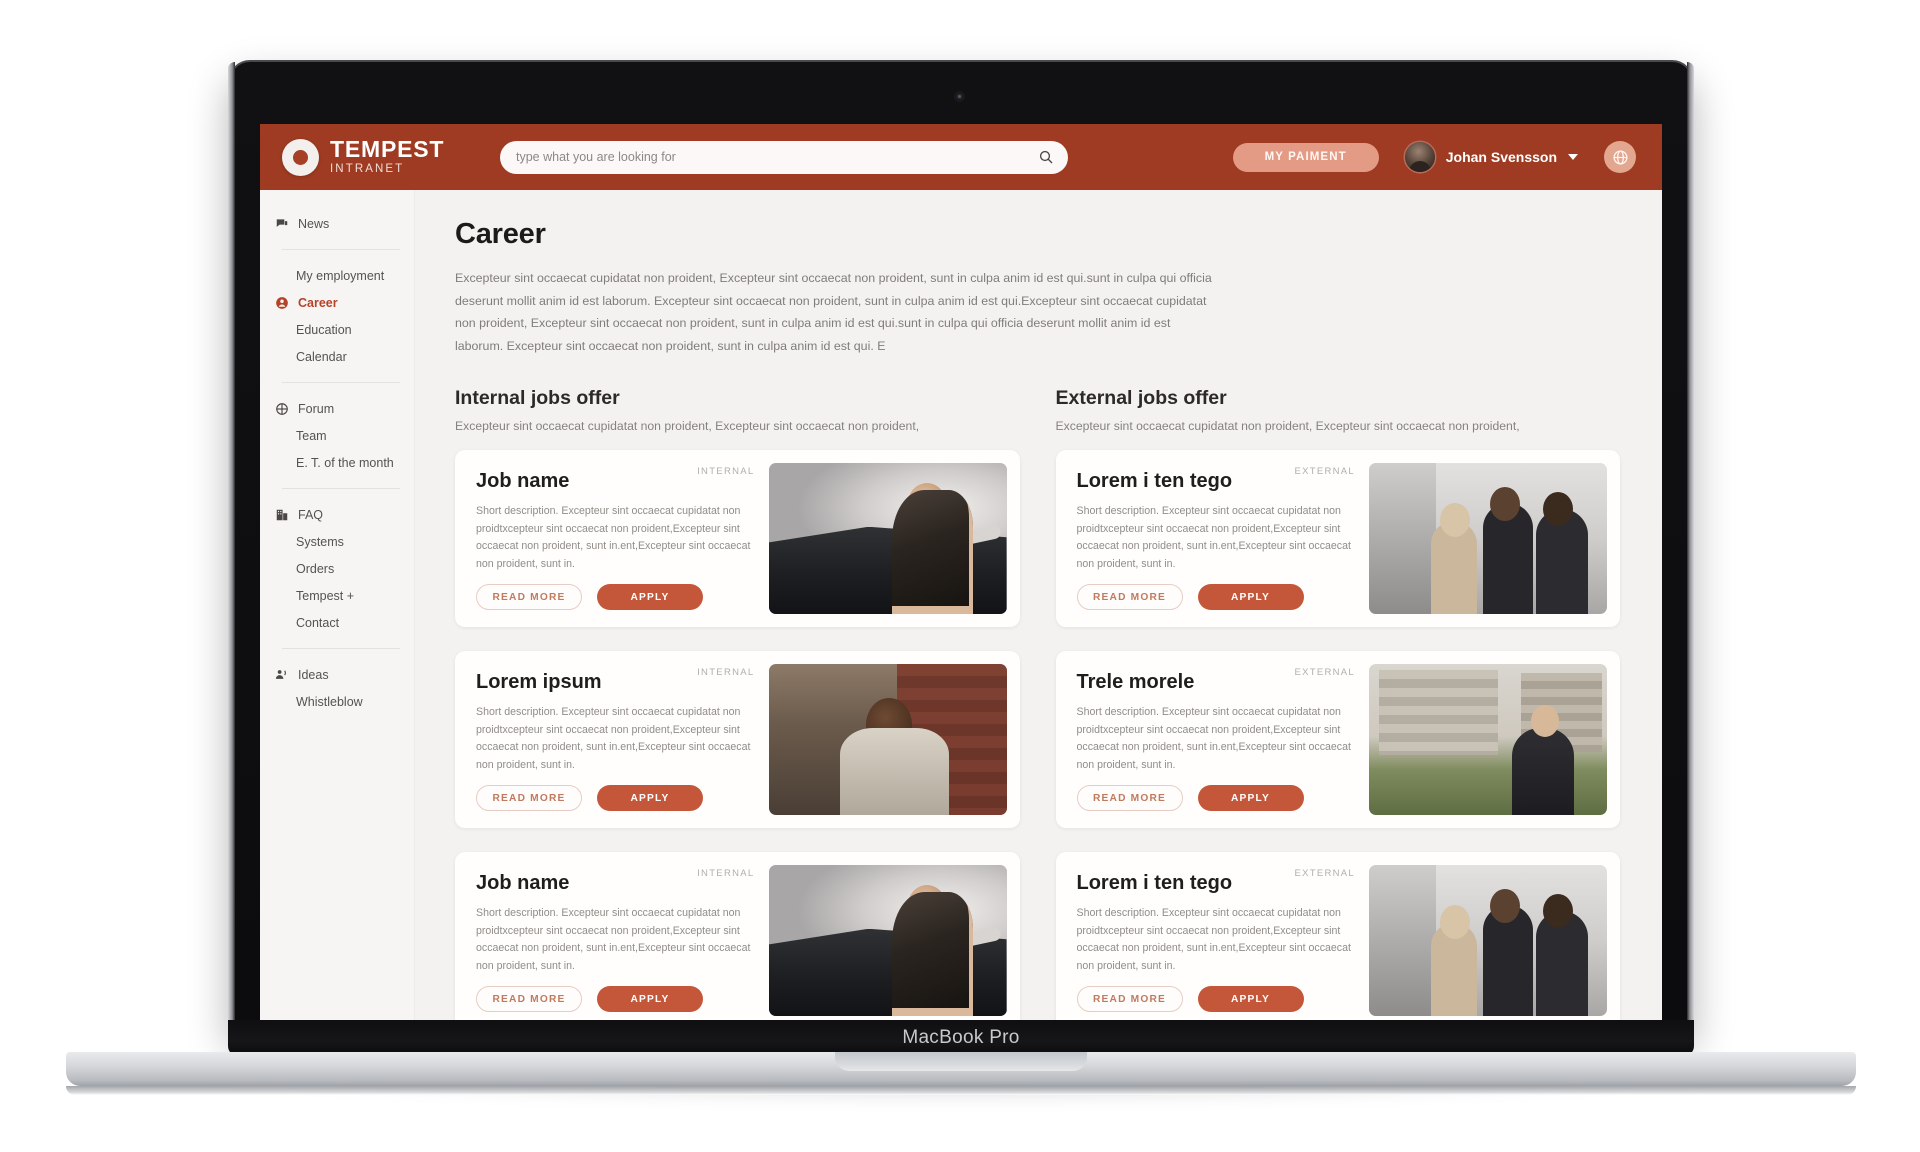 The height and width of the screenshot is (1152, 1920). I want to click on user-menu: Johan Svensson, so click(1491, 157).